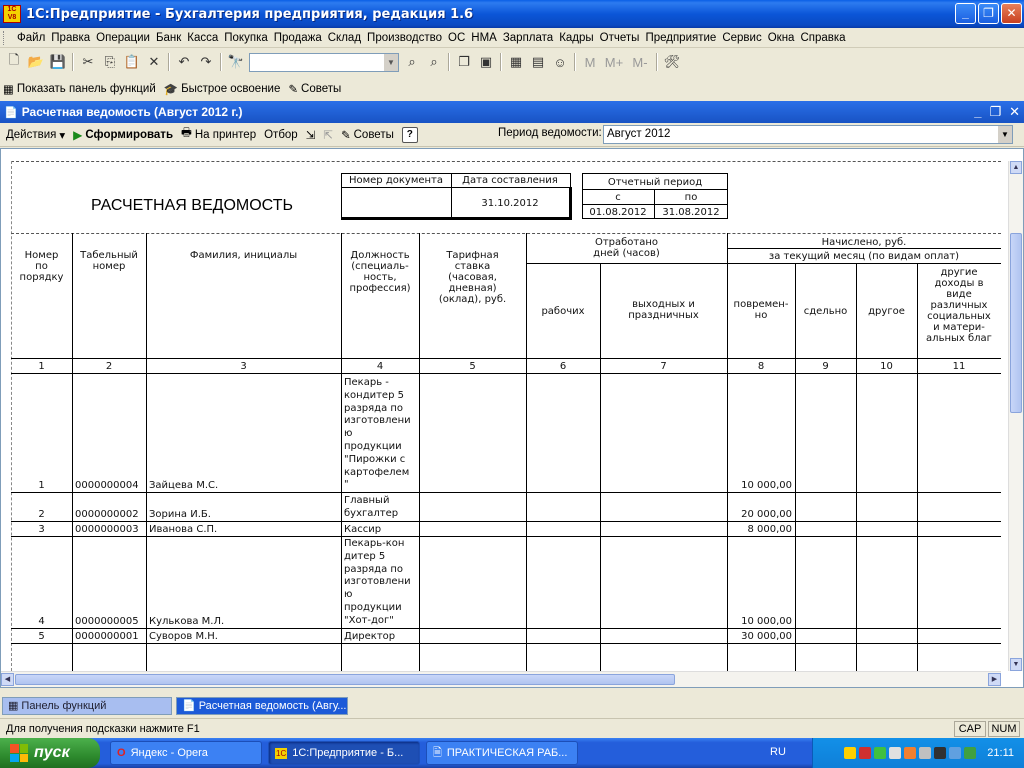 The width and height of the screenshot is (1024, 768). I want to click on menu-intangibles: НМА, so click(484, 38).